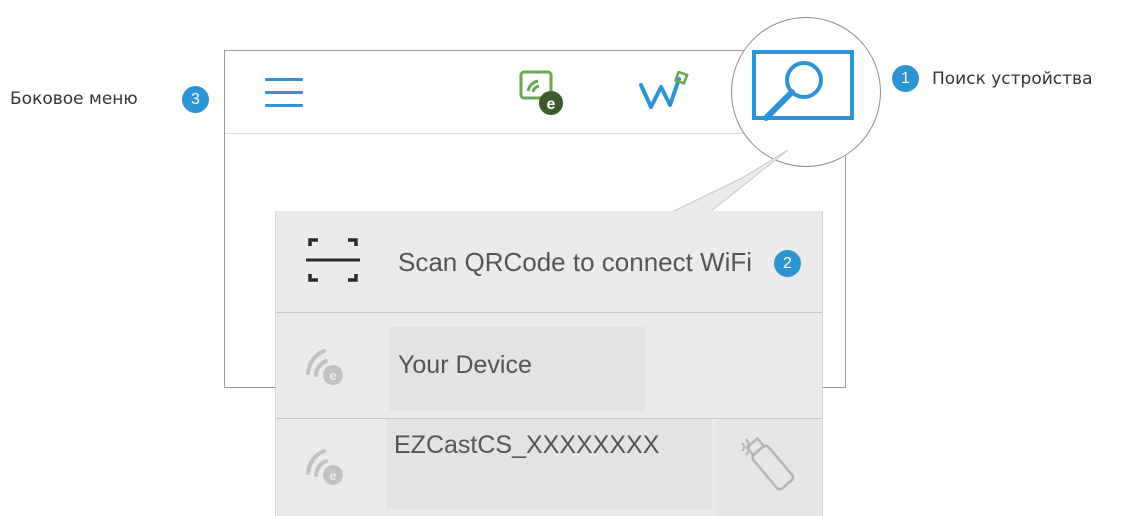 The height and width of the screenshot is (516, 1132). Describe the element at coordinates (195, 99) in the screenshot. I see `annotation-badge: 3` at that location.